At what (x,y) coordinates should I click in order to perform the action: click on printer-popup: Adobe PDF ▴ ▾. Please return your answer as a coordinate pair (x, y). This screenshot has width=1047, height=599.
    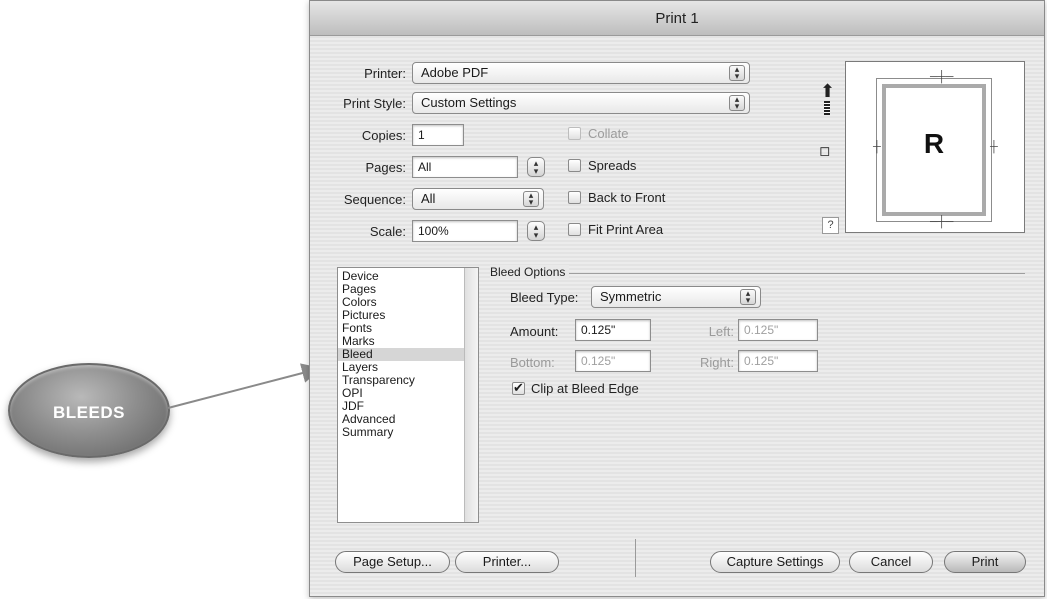
    Looking at the image, I should click on (581, 73).